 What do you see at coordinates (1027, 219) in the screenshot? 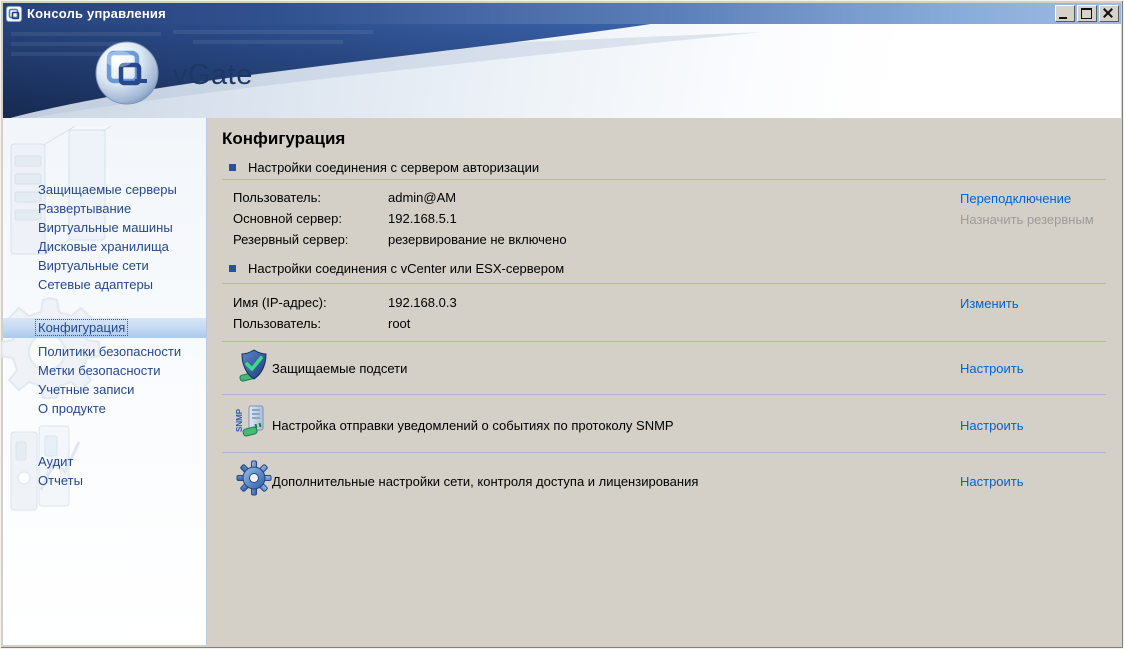
I see `assign-backup-link: Назначить резервным` at bounding box center [1027, 219].